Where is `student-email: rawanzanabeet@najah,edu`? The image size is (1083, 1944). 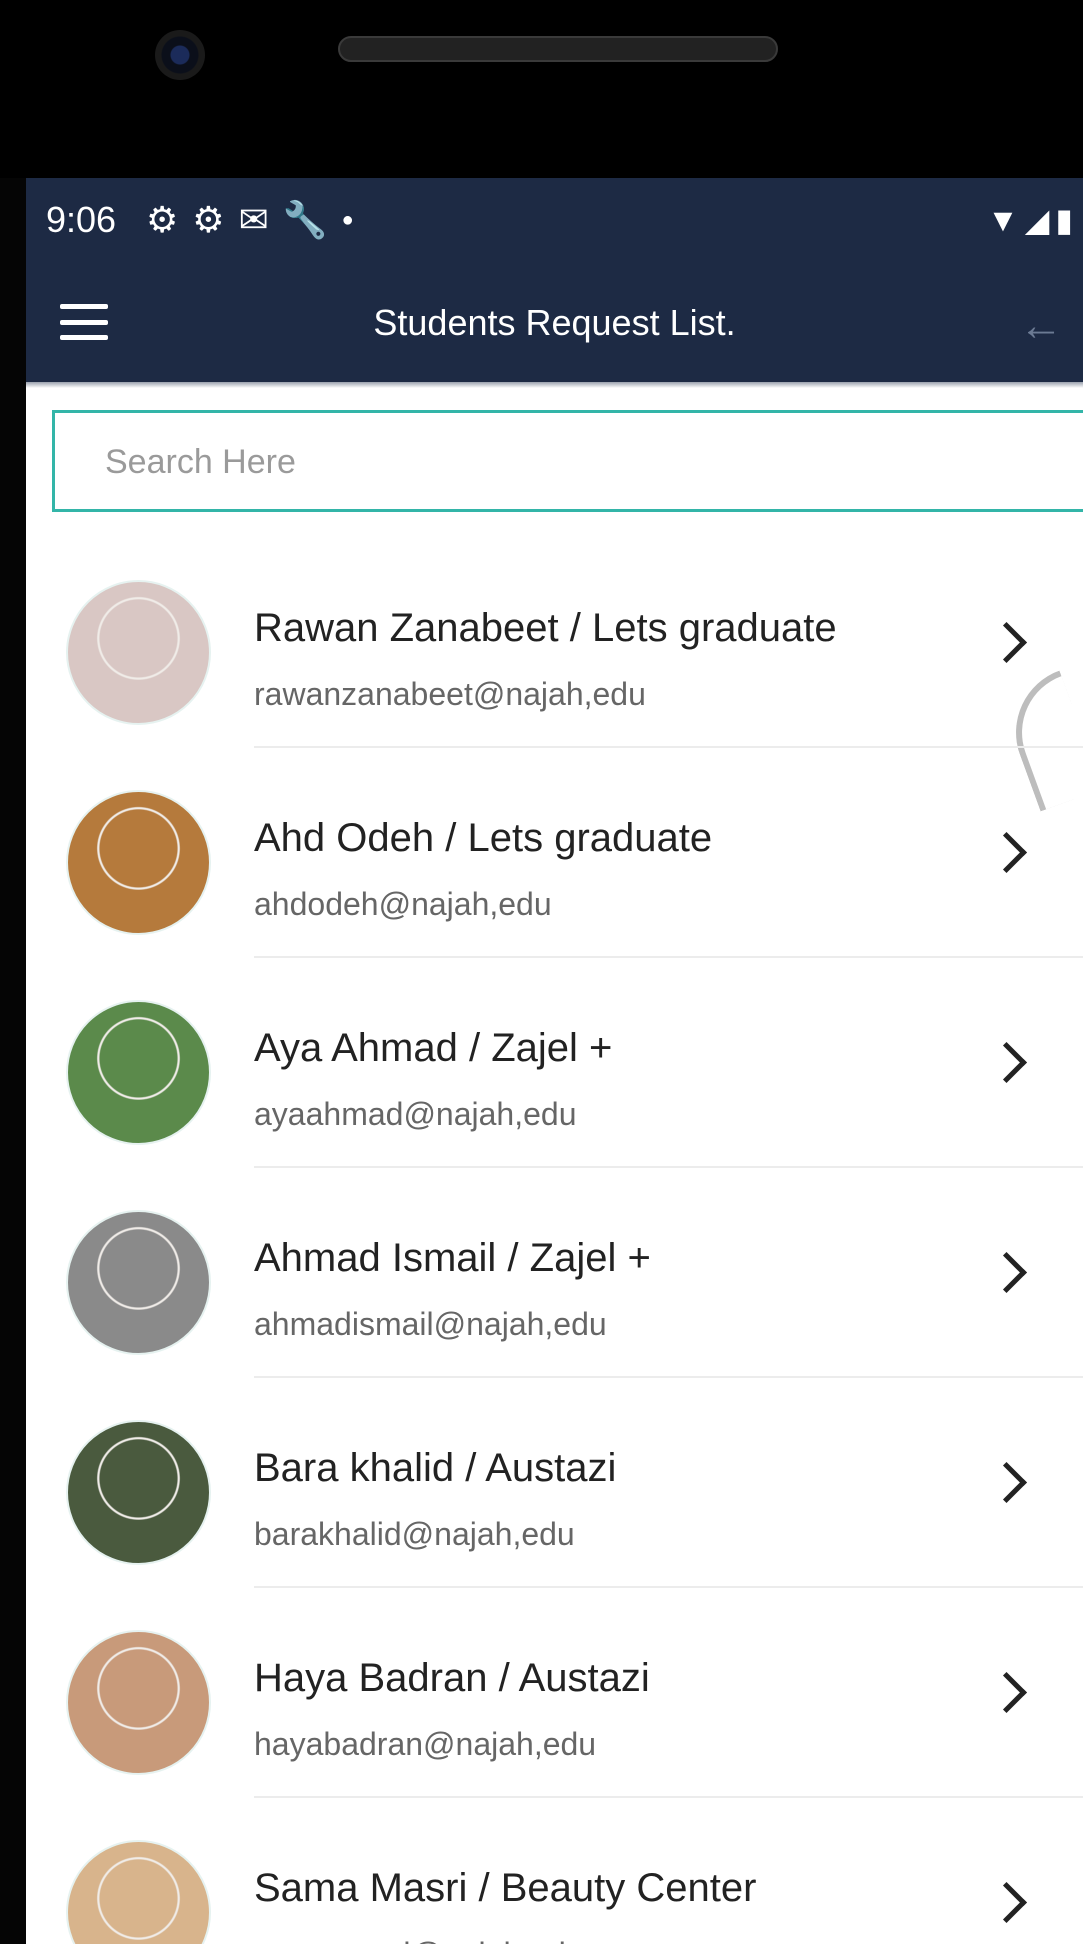 student-email: rawanzanabeet@najah,edu is located at coordinates (450, 694).